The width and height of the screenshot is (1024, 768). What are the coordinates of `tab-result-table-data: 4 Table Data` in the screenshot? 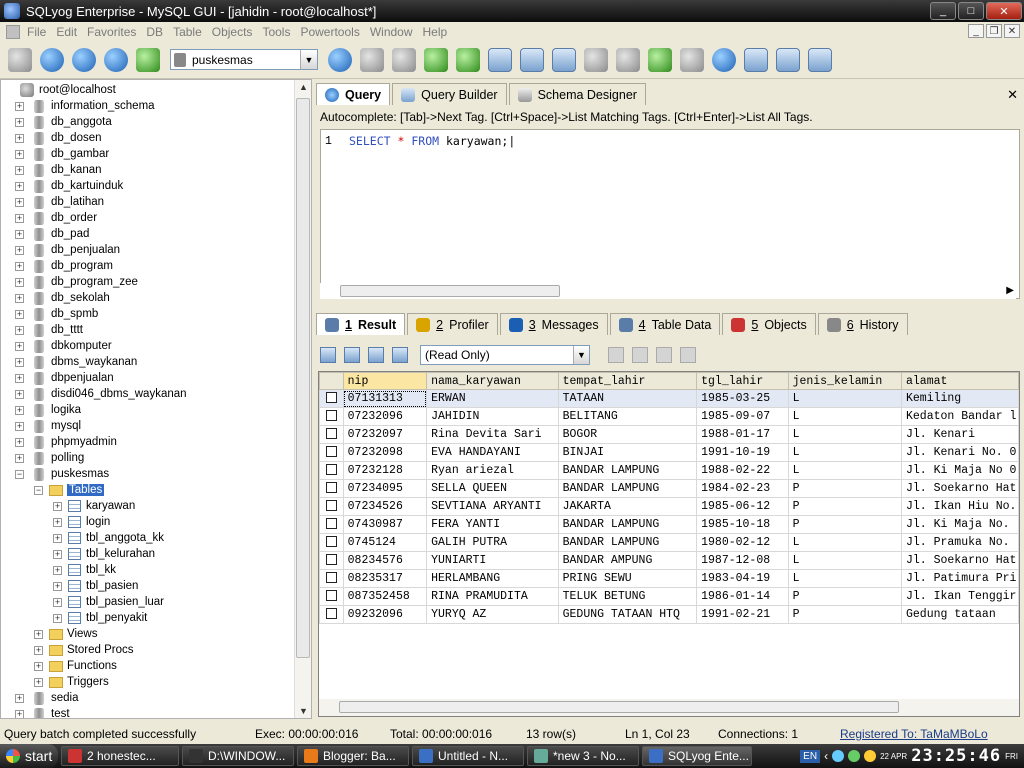 It's located at (665, 324).